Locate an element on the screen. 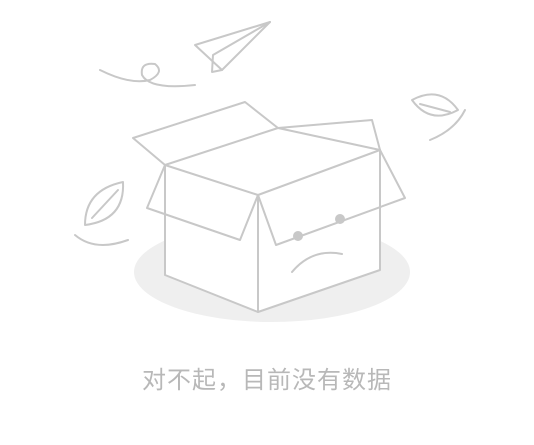 This screenshot has height=445, width=534. paper-plane-icon is located at coordinates (232, 47).